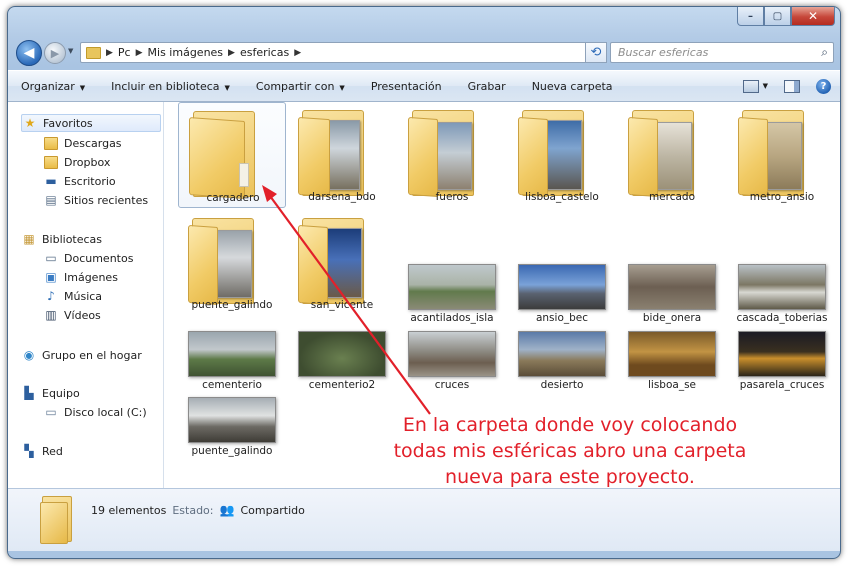 The height and width of the screenshot is (569, 850). What do you see at coordinates (672, 318) in the screenshot?
I see `file-name: bide_onera` at bounding box center [672, 318].